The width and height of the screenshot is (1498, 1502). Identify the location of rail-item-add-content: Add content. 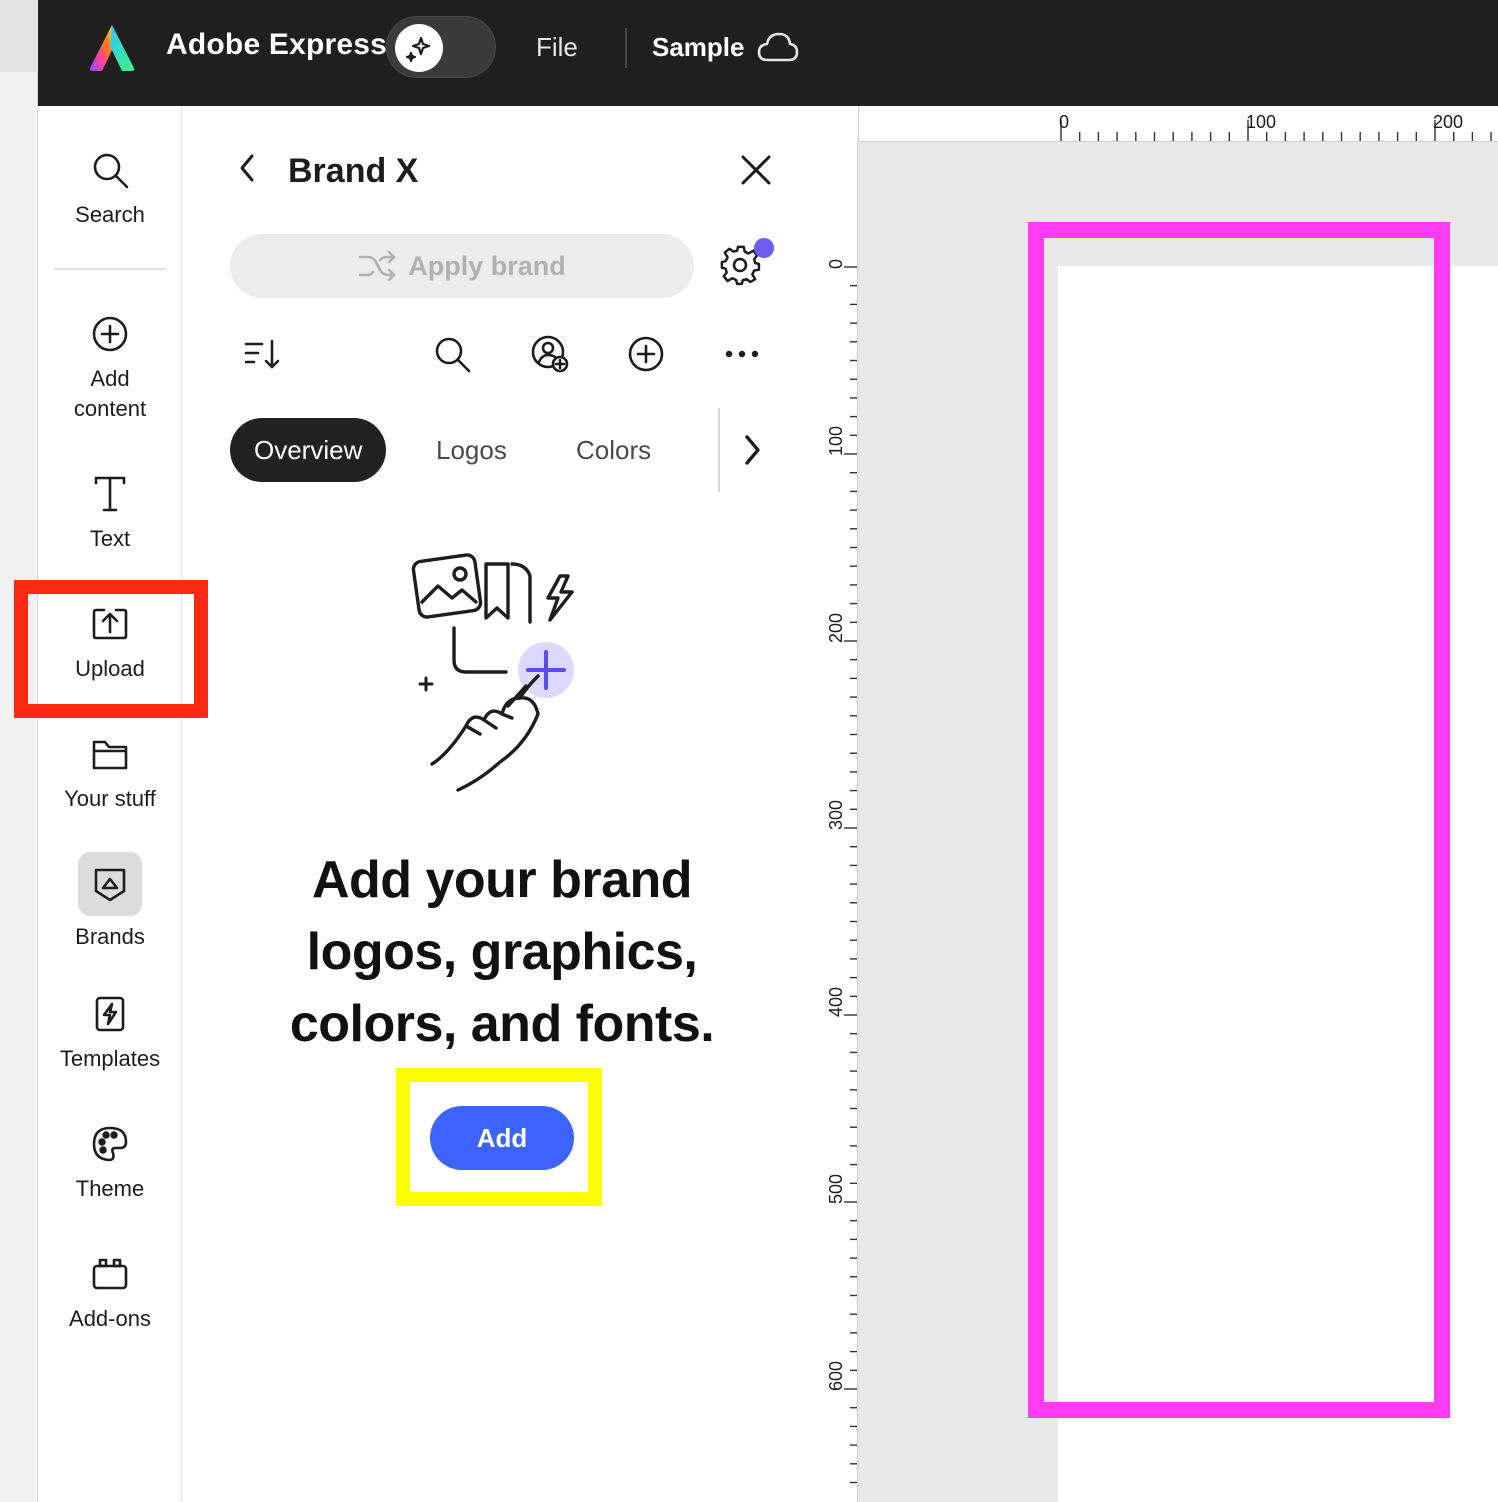
(110, 367).